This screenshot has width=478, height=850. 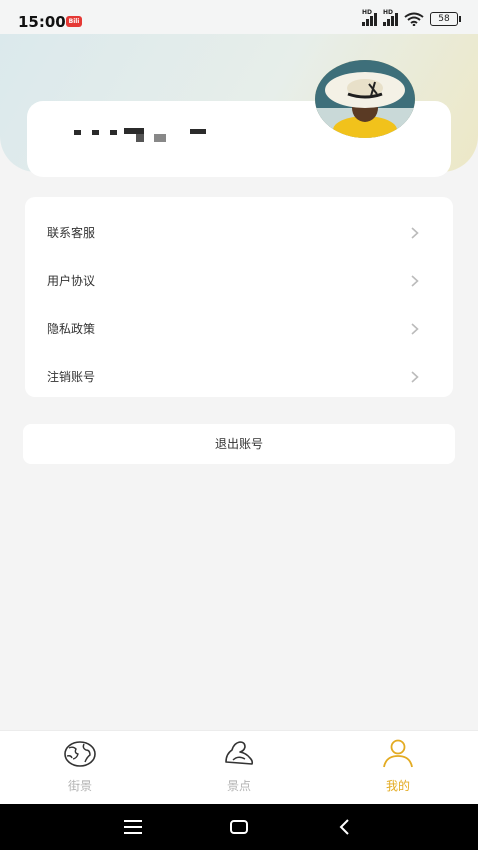 I want to click on signal-icon: HD, so click(x=369, y=17).